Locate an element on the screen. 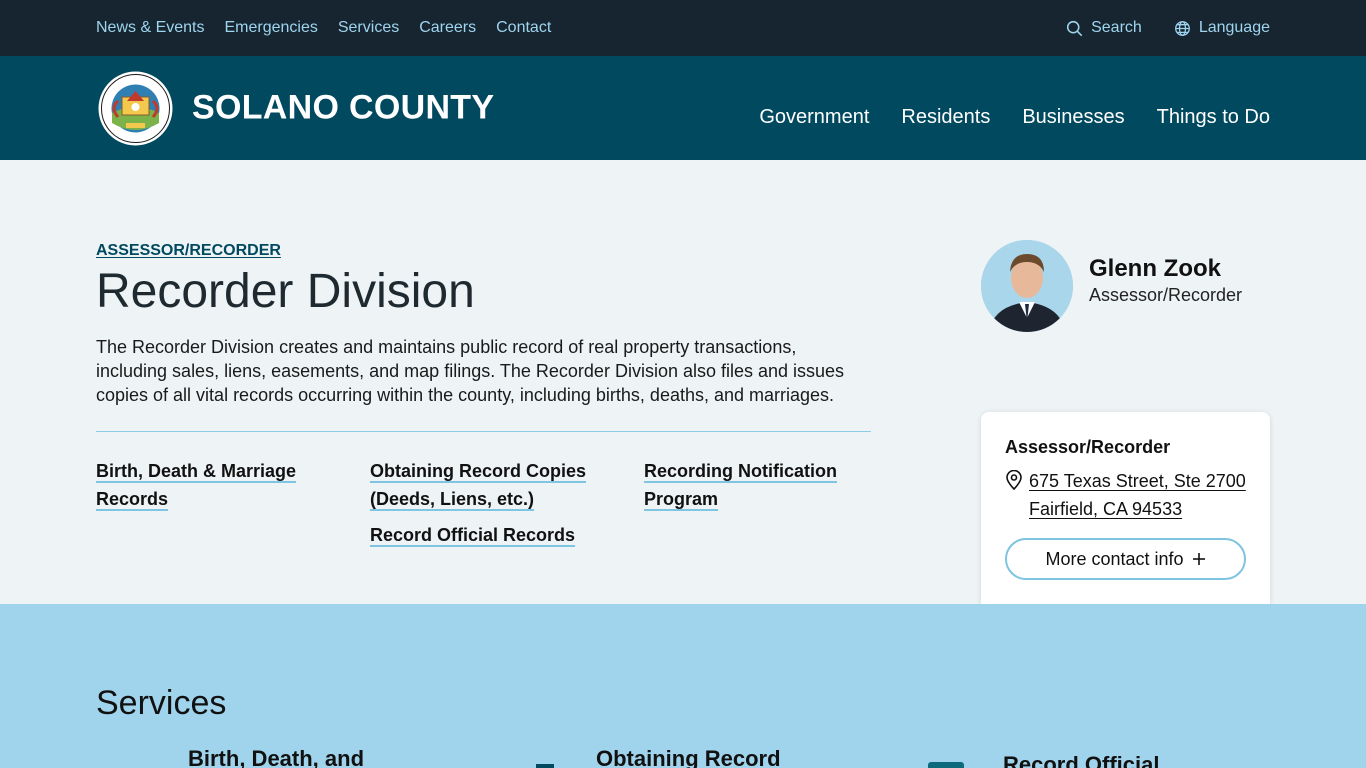 This screenshot has height=768, width=1366. county-seal-logo is located at coordinates (135, 108).